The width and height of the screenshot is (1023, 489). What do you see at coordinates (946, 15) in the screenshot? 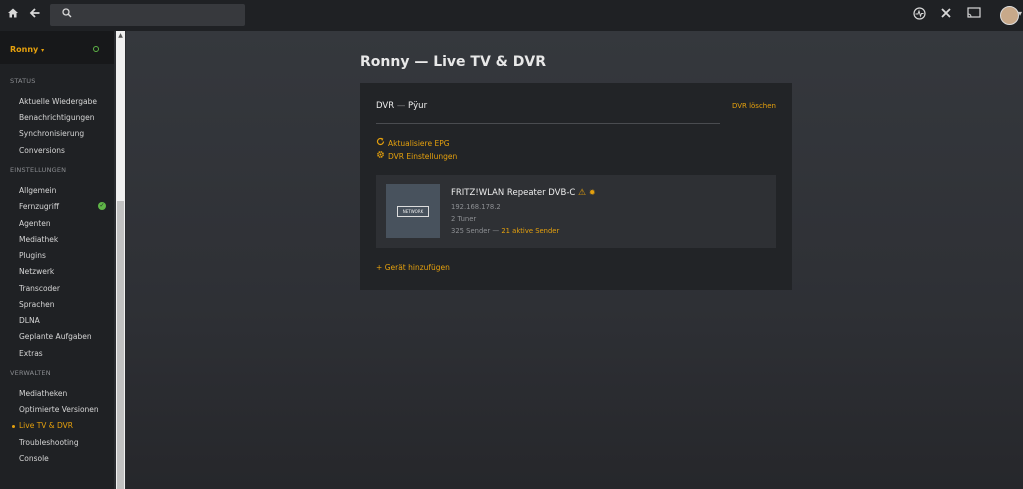
I see `tools-icon` at bounding box center [946, 15].